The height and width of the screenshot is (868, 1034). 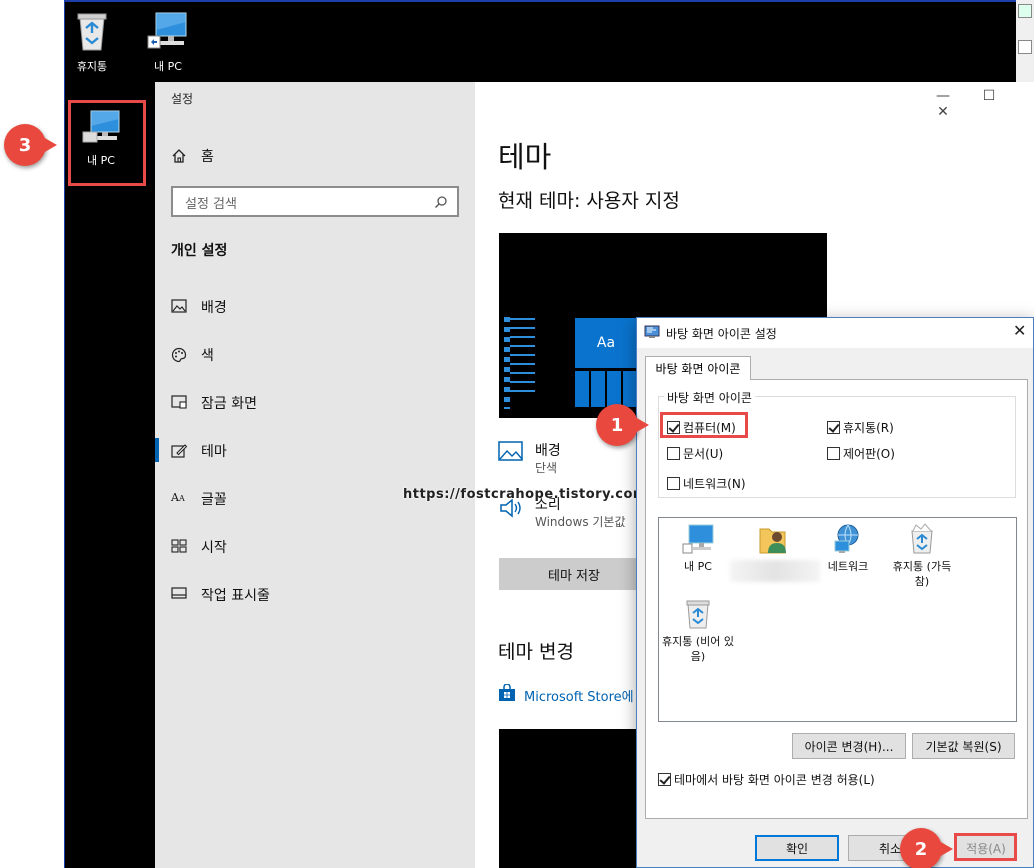 What do you see at coordinates (207, 356) in the screenshot?
I see `nav-item-label: 색` at bounding box center [207, 356].